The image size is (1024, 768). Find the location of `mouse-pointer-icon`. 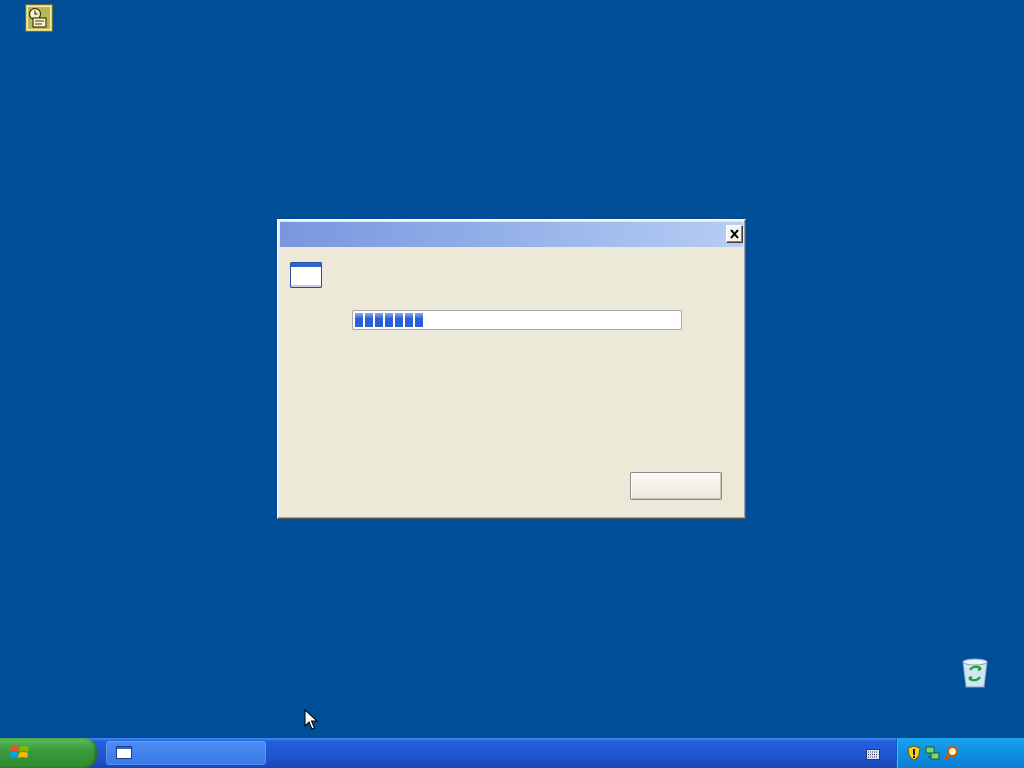

mouse-pointer-icon is located at coordinates (311, 722).